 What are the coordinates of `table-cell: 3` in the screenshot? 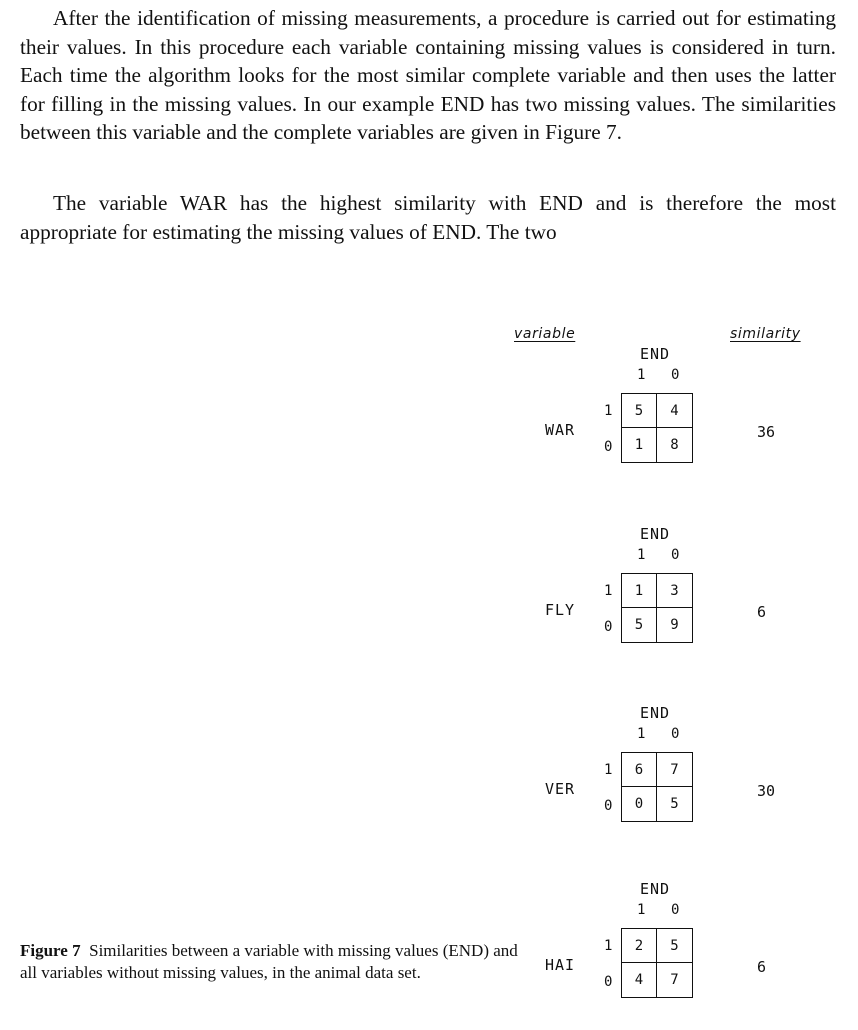 It's located at (674, 591).